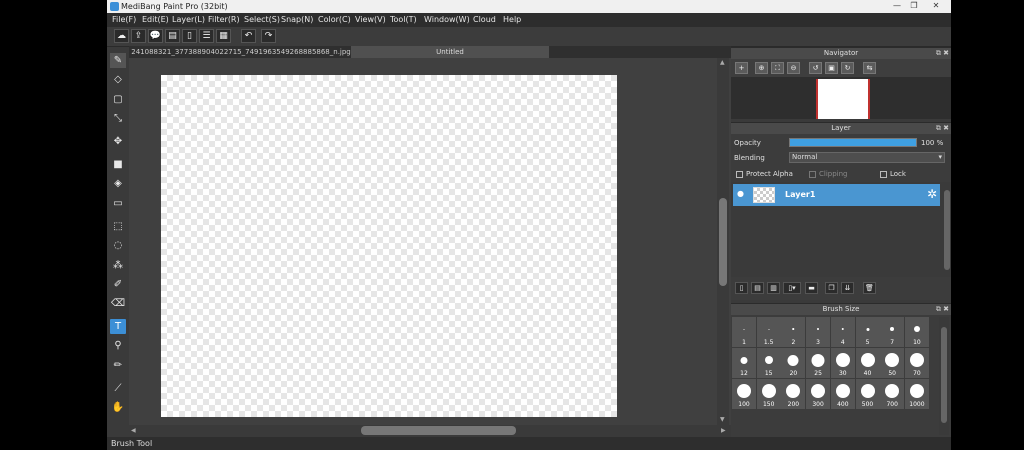  I want to click on menu-file: File(F), so click(124, 19).